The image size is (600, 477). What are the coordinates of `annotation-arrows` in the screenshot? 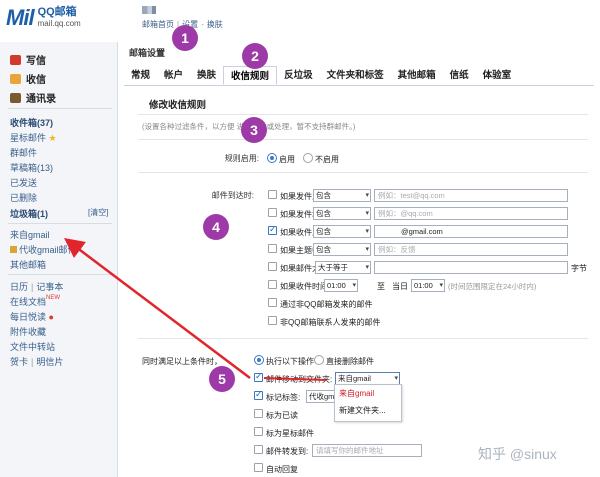 It's located at (195, 309).